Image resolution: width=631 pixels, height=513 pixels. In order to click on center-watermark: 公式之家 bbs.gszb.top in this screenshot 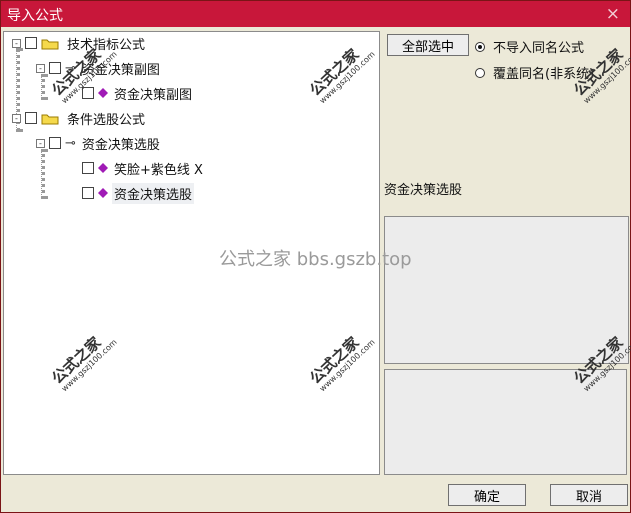, I will do `click(315, 259)`.